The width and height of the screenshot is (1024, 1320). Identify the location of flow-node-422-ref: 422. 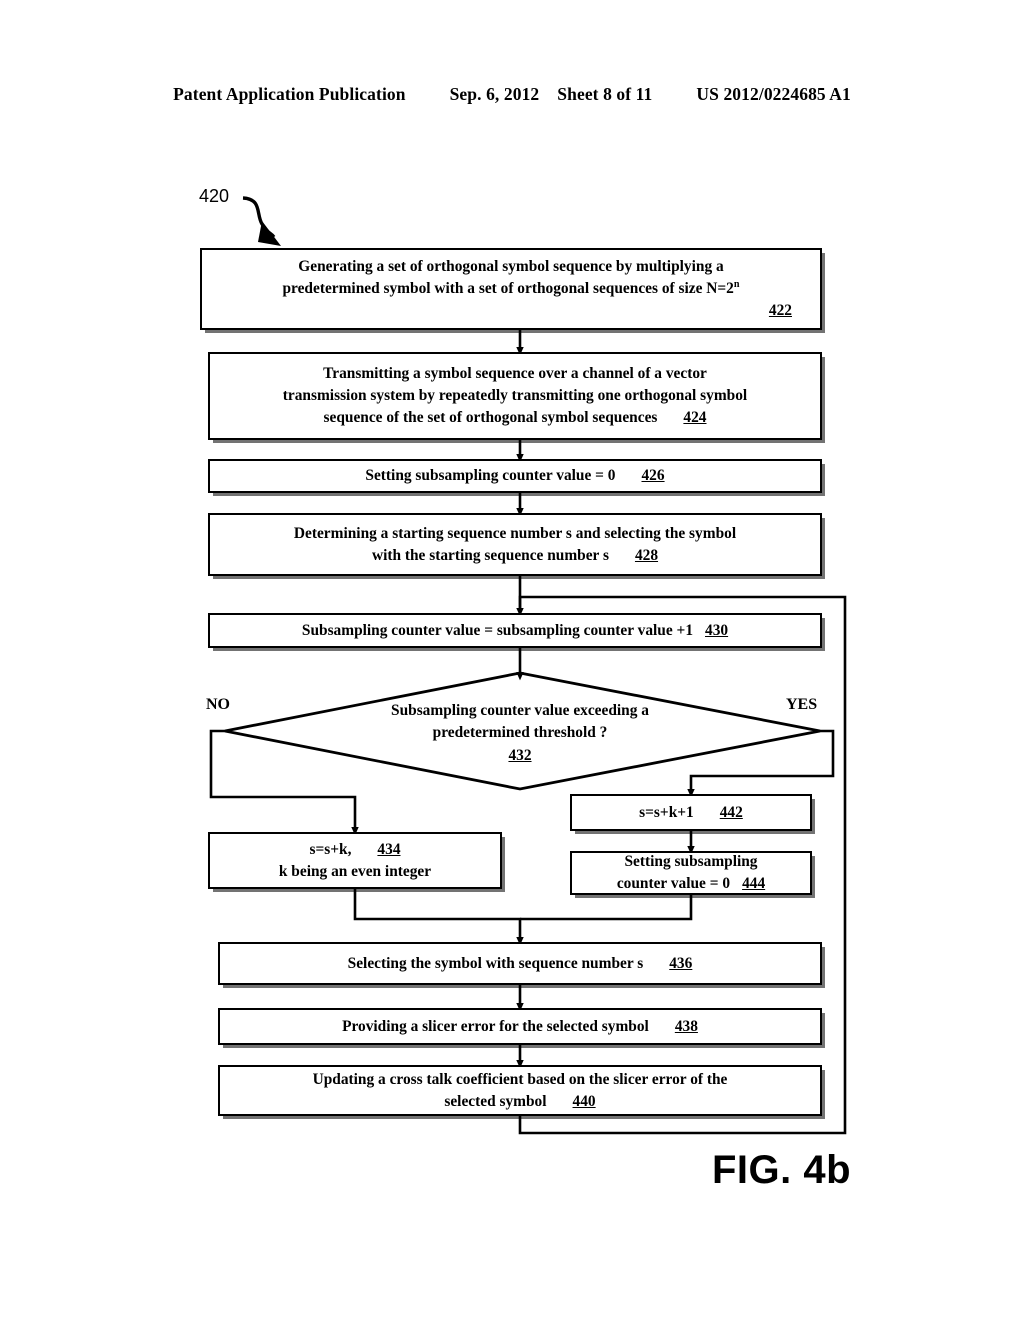
(780, 310).